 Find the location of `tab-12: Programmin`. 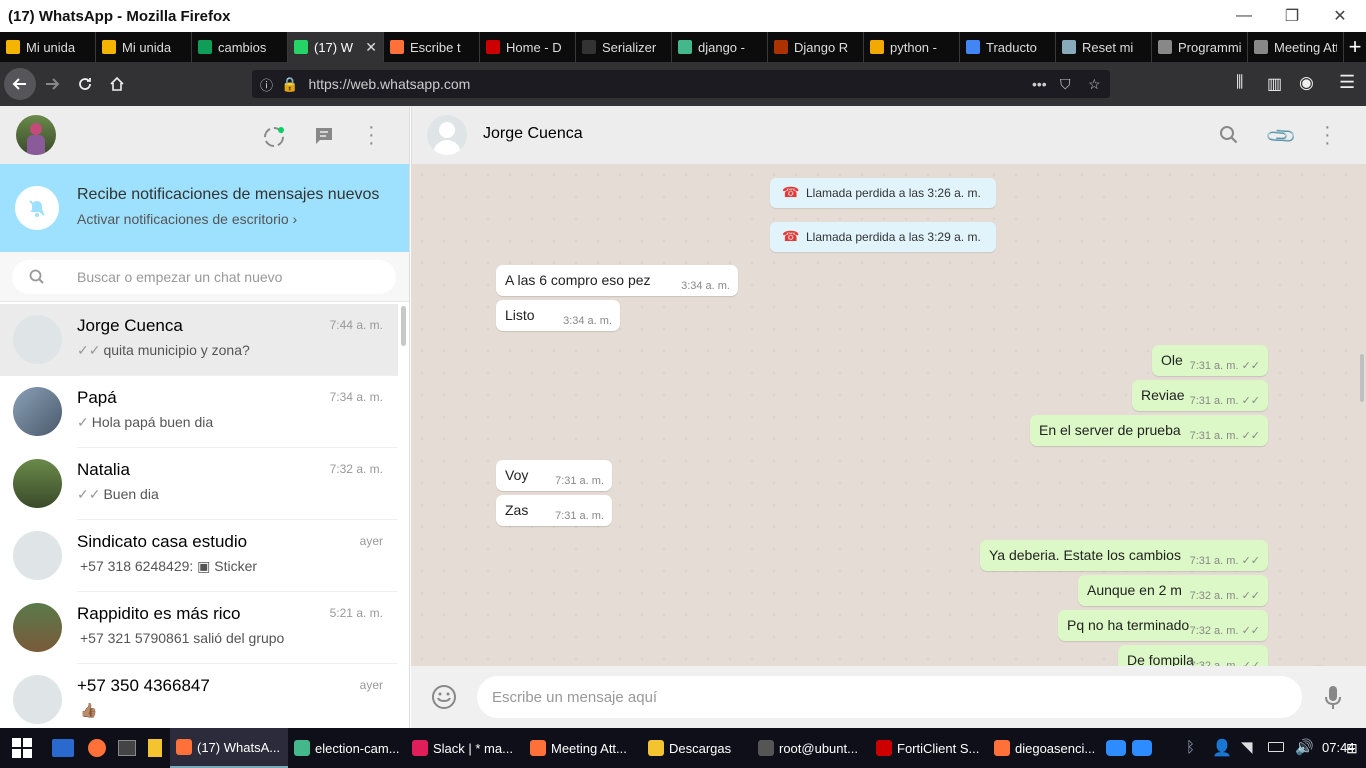

tab-12: Programmin is located at coordinates (1200, 47).